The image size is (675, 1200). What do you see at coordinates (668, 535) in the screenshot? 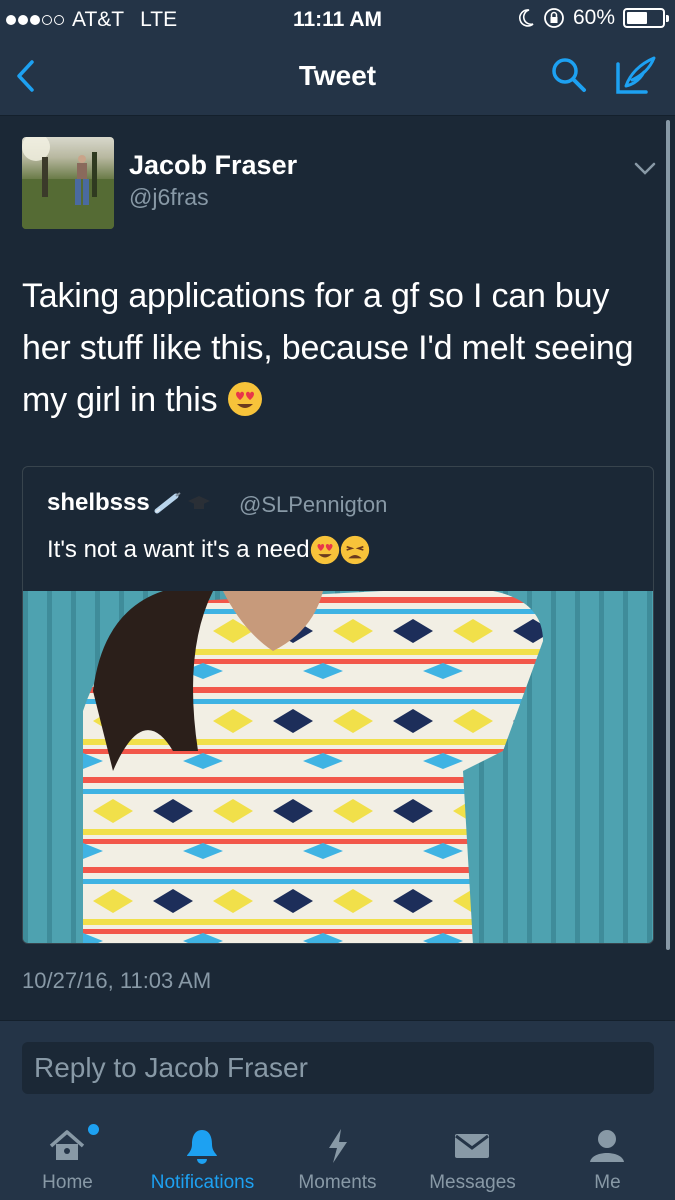
I see `scrollbar` at bounding box center [668, 535].